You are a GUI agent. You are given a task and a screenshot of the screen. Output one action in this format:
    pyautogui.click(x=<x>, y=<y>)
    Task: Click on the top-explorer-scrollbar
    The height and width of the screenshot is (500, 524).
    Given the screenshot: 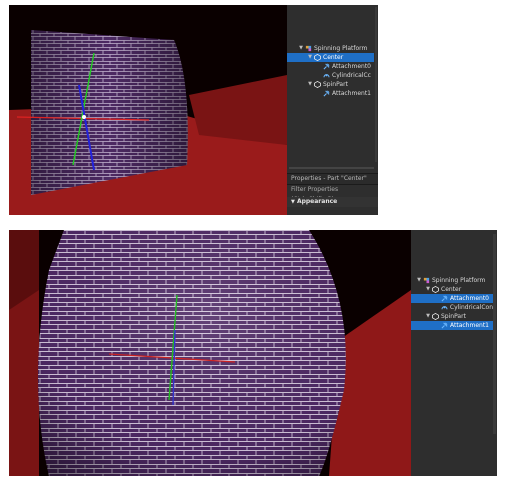 What is the action you would take?
    pyautogui.click(x=376, y=84)
    